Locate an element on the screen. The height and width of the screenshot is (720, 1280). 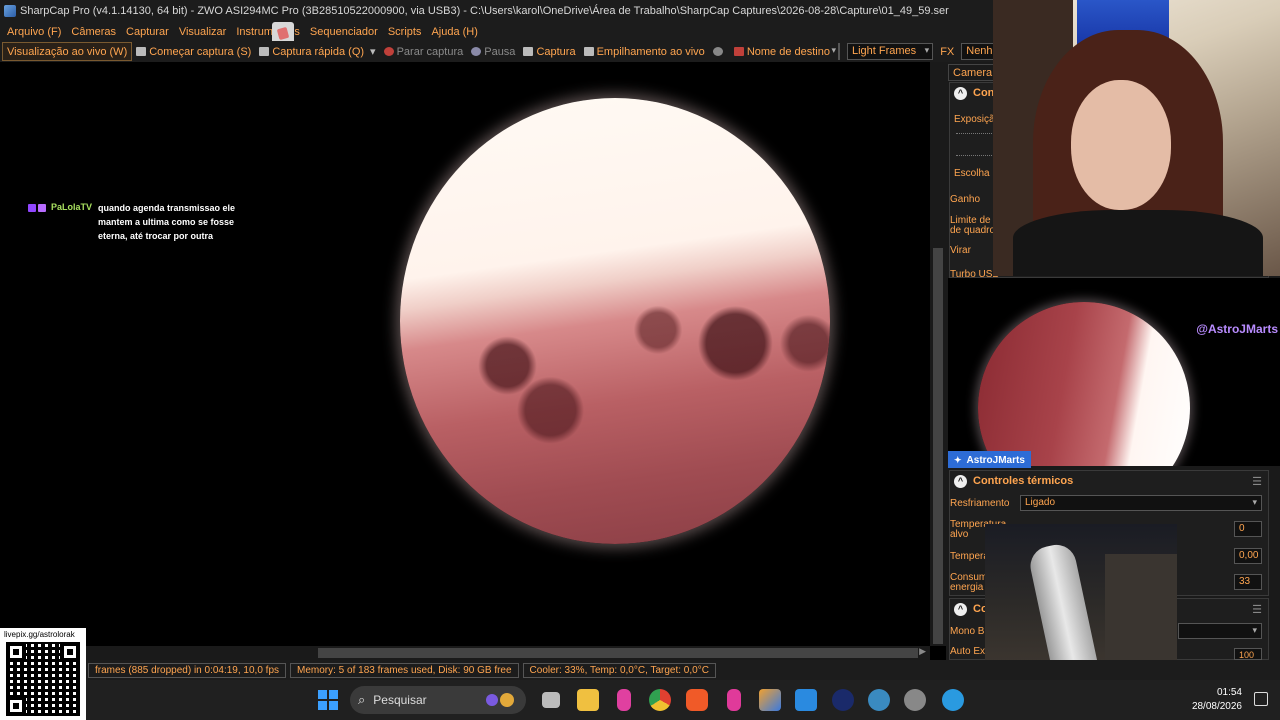
photos-icon is located at coordinates (806, 700).